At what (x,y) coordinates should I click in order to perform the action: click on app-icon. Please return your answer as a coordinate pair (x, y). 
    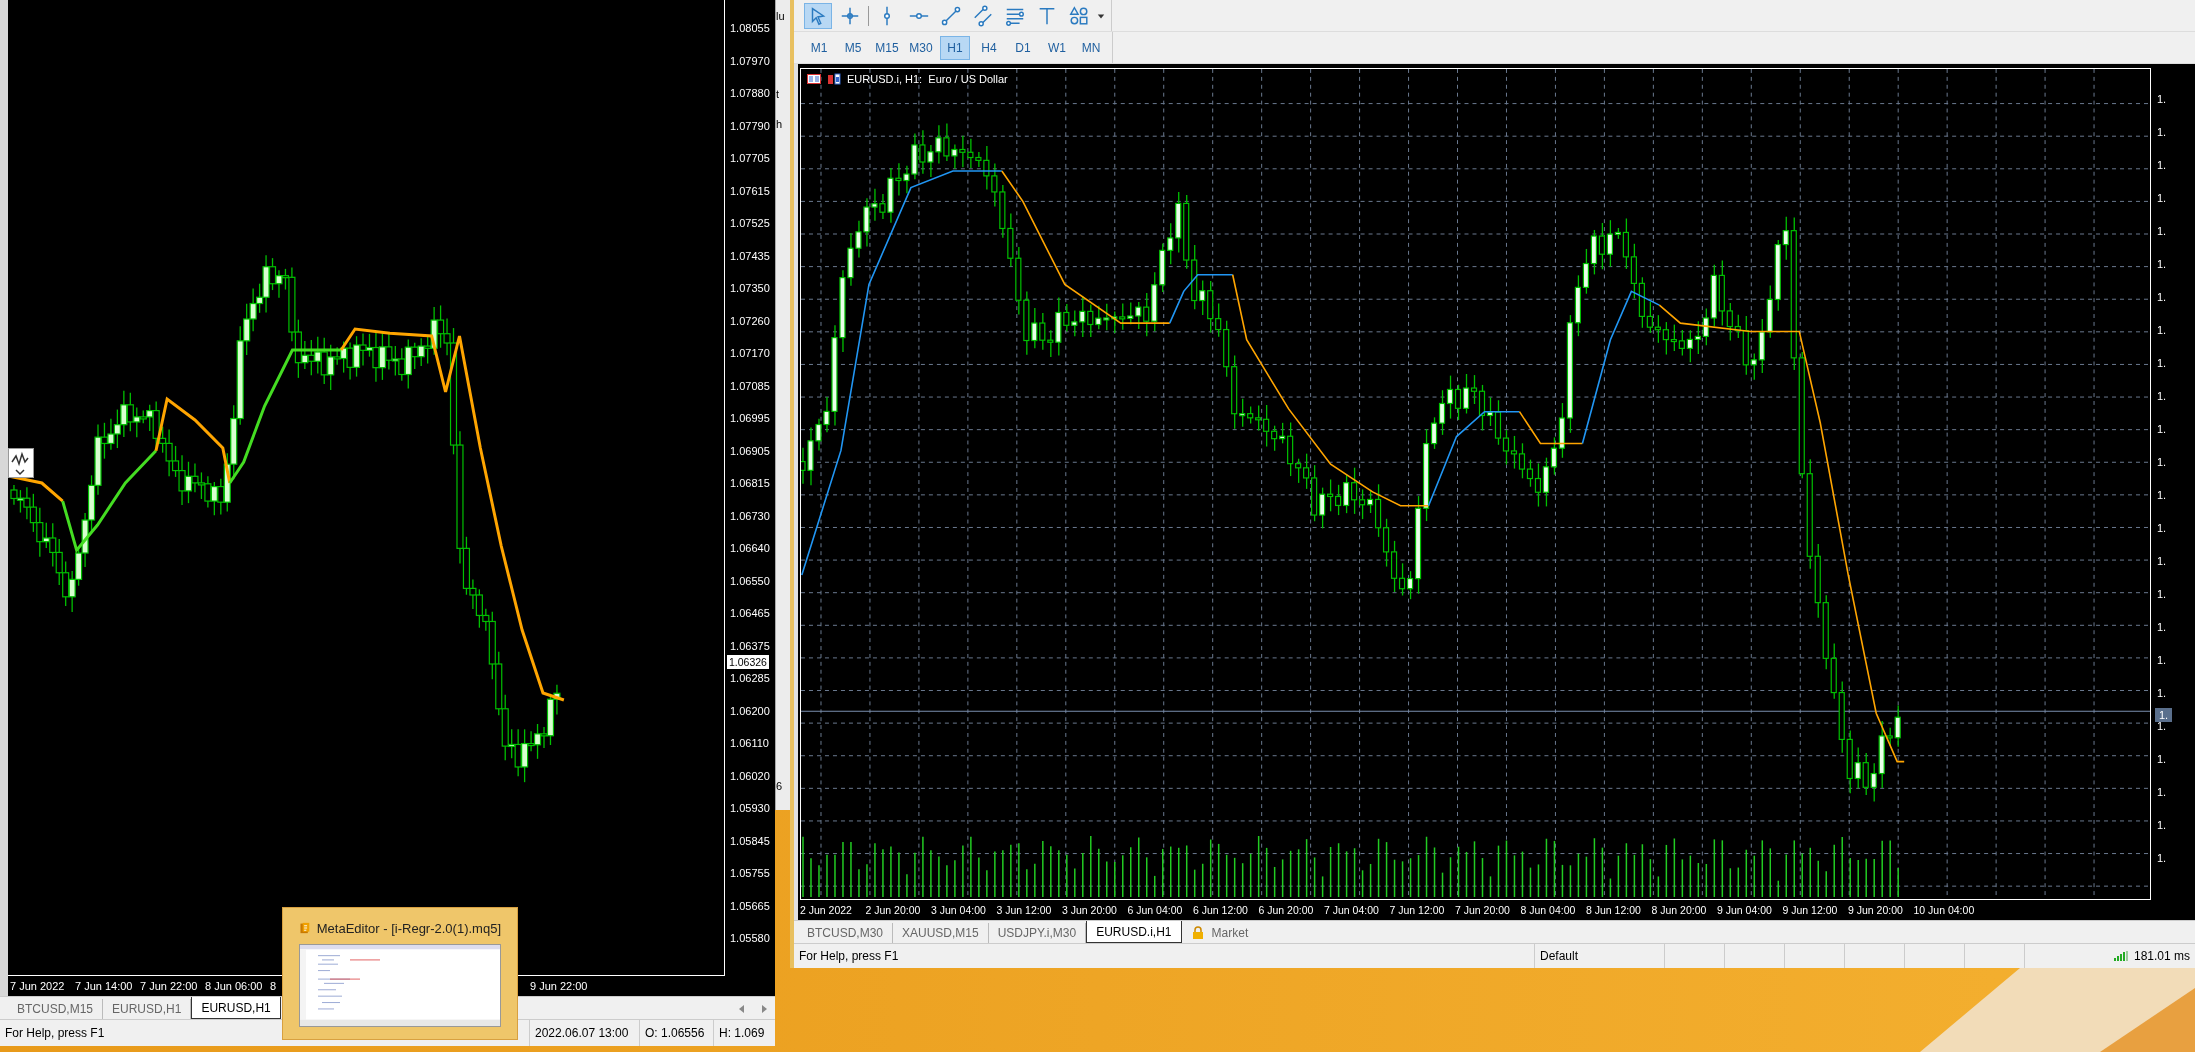
    Looking at the image, I should click on (305, 928).